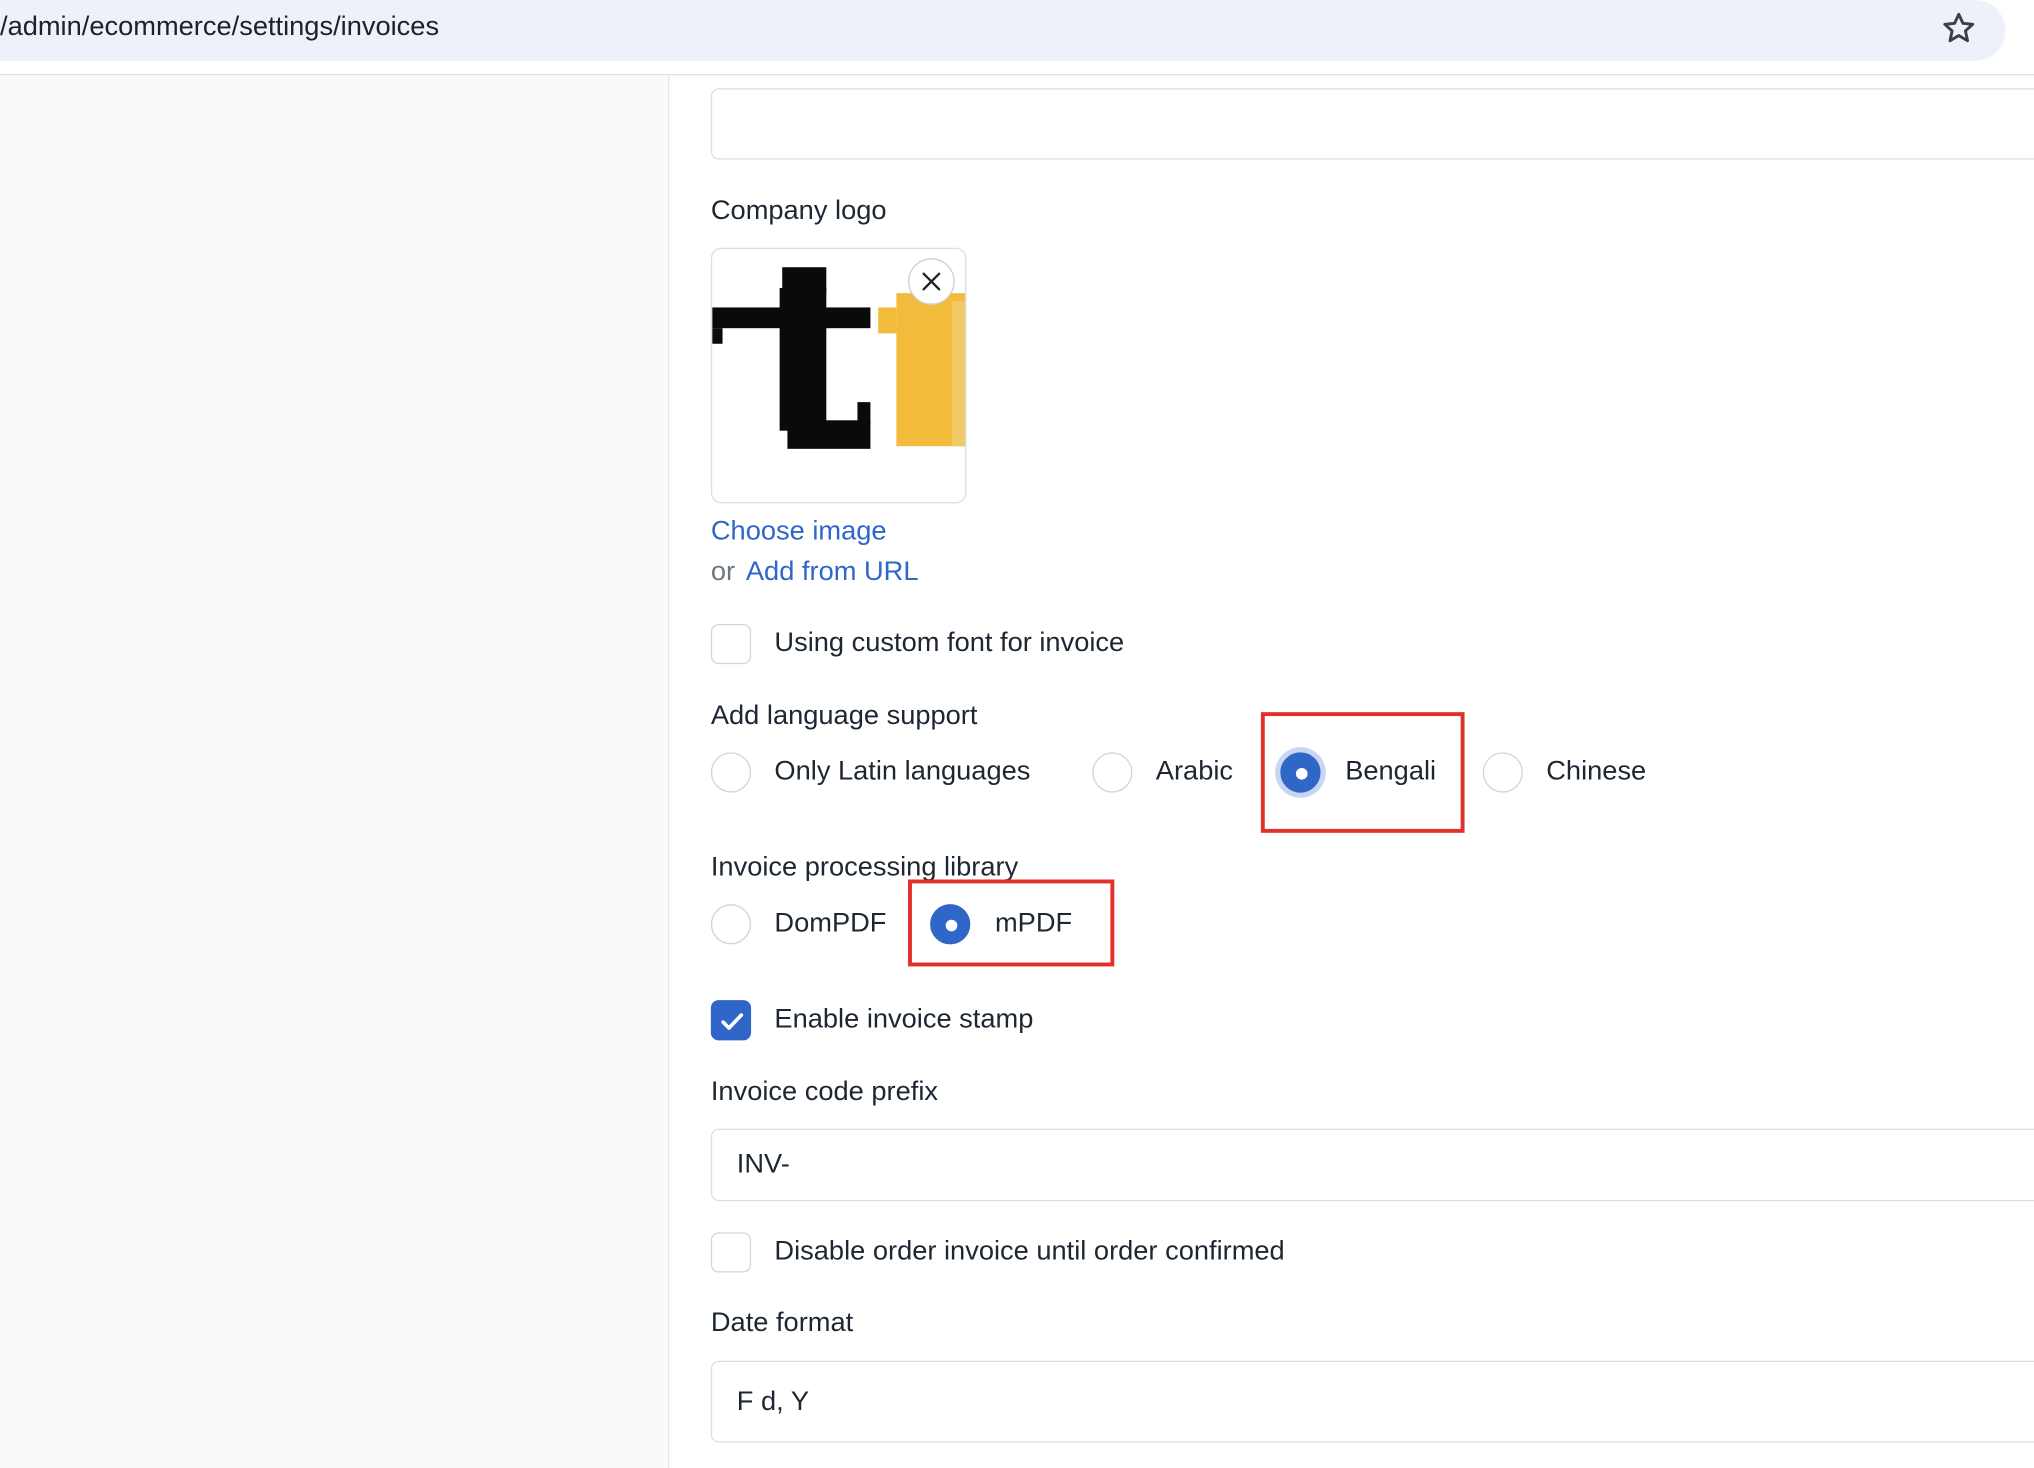 This screenshot has height=1468, width=2034. What do you see at coordinates (219, 27) in the screenshot?
I see `url-text: /admin/ecommerce/settings/invoices` at bounding box center [219, 27].